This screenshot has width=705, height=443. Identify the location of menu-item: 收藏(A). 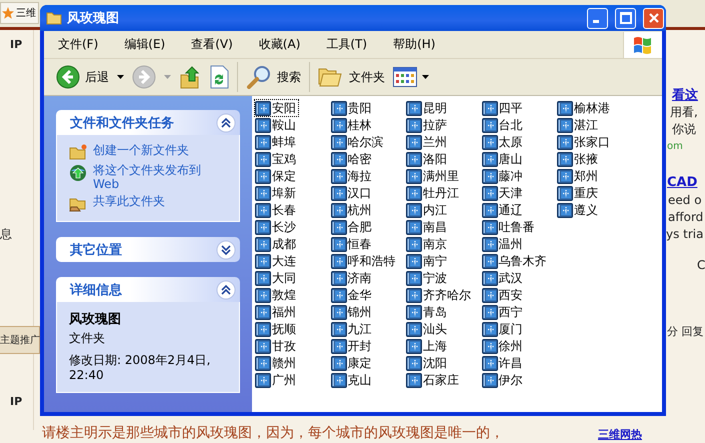
(279, 44).